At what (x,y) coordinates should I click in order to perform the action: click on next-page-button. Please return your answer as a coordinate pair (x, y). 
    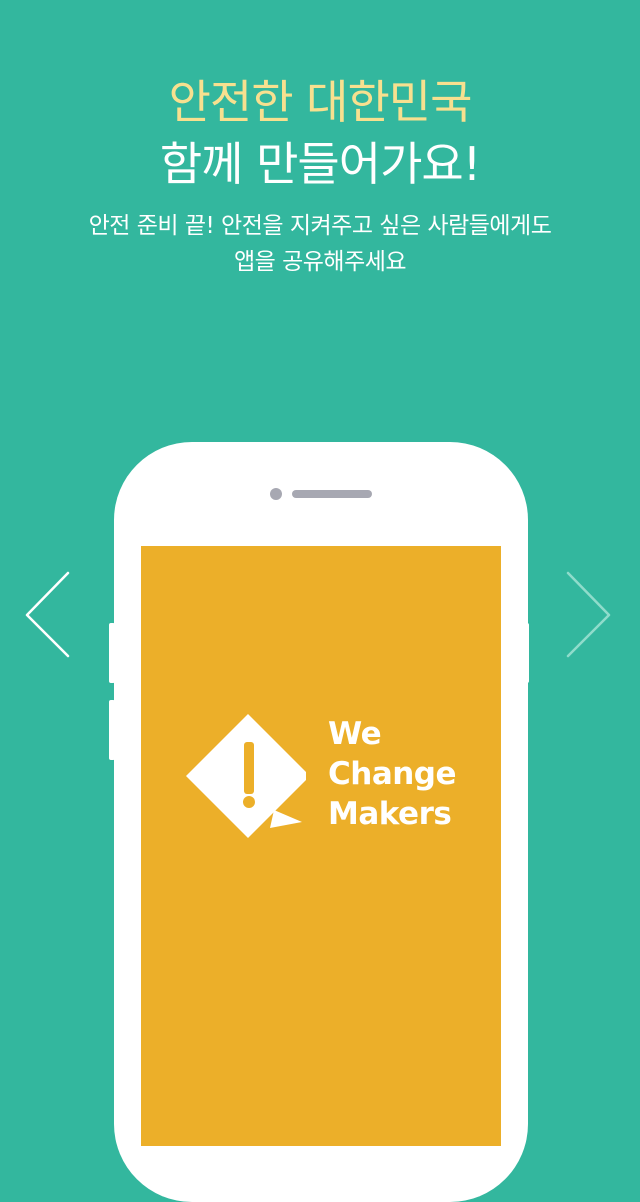
    Looking at the image, I should click on (590, 615).